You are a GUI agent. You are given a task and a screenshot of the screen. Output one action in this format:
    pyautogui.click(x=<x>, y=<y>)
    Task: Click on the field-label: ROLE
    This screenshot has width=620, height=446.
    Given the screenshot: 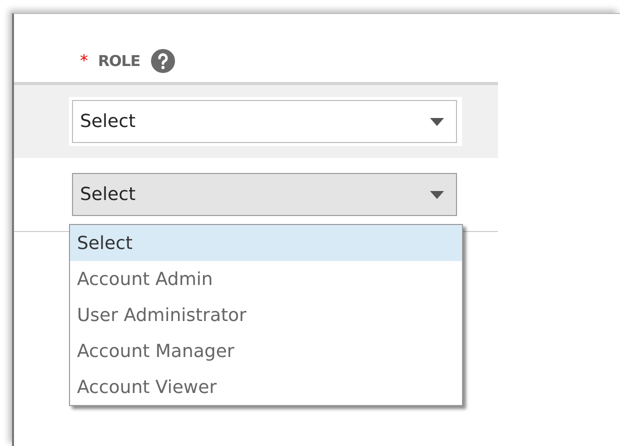 What is the action you would take?
    pyautogui.click(x=119, y=61)
    